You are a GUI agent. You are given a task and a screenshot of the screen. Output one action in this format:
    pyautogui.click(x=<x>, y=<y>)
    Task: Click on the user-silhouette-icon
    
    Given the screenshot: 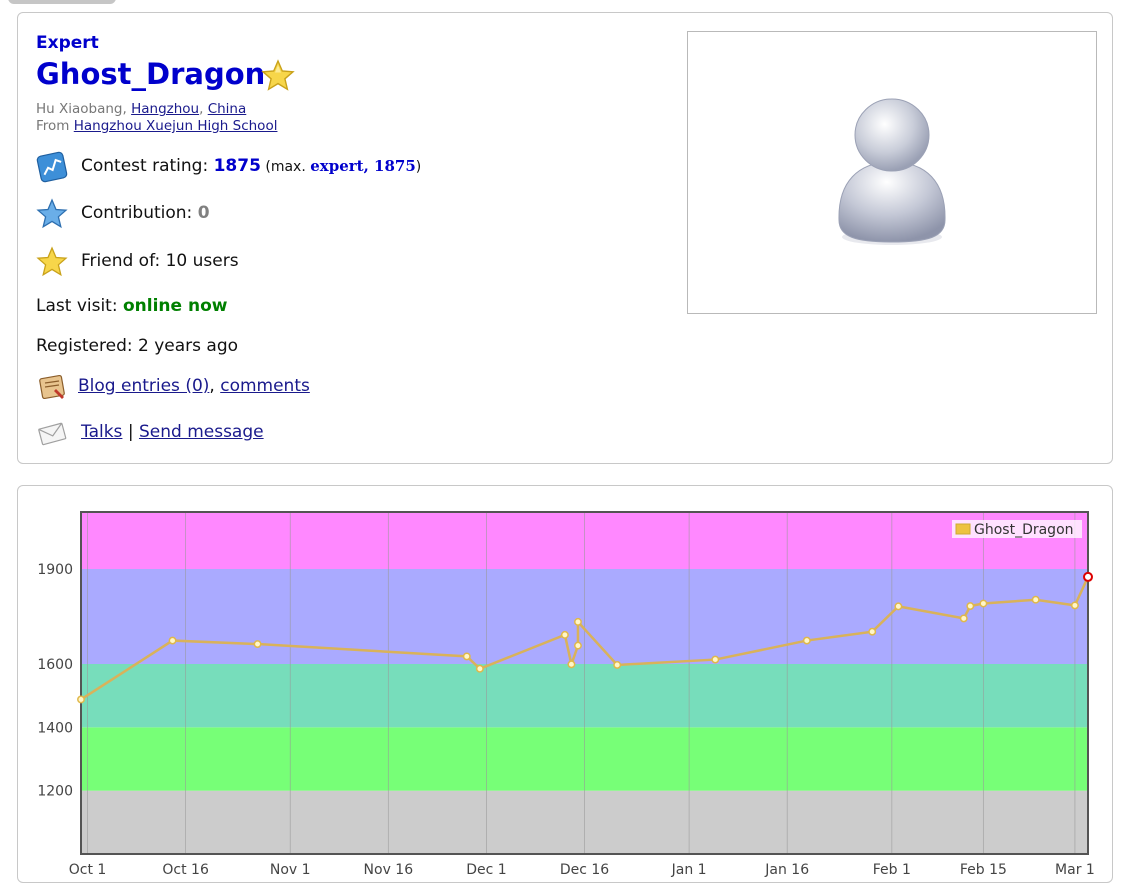 What is the action you would take?
    pyautogui.click(x=892, y=171)
    